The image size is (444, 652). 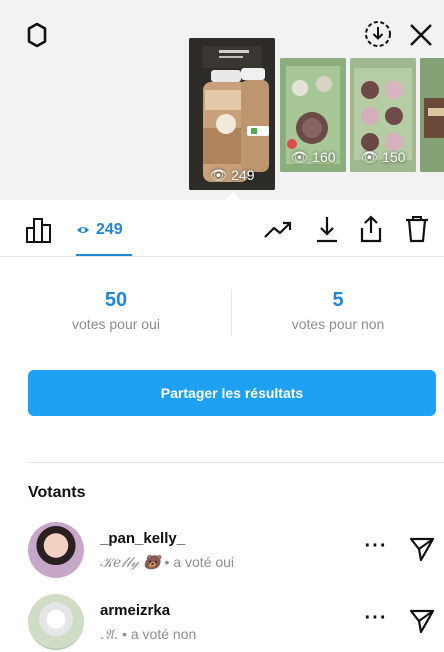 I want to click on eye-icon, so click(x=83, y=230).